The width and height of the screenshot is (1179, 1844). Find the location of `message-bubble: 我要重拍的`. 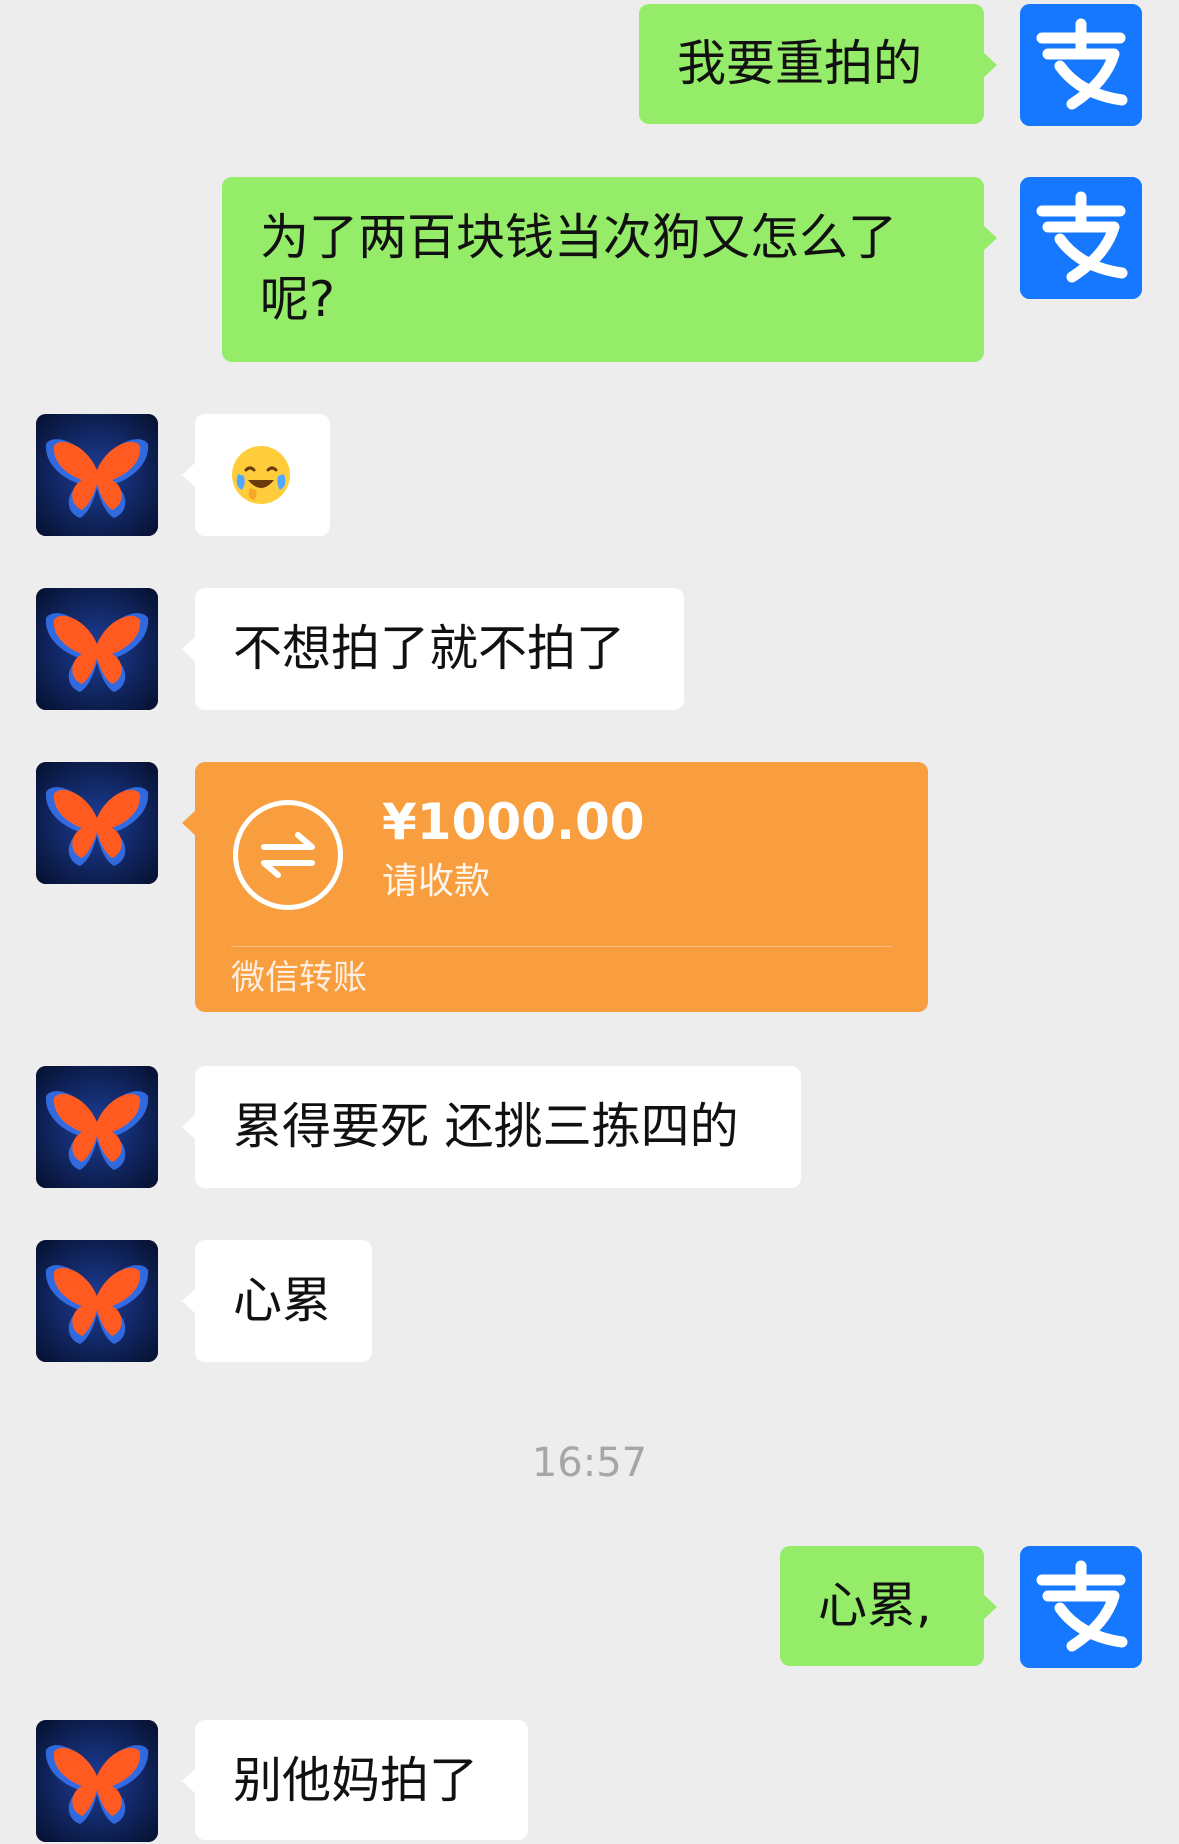

message-bubble: 我要重拍的 is located at coordinates (818, 64).